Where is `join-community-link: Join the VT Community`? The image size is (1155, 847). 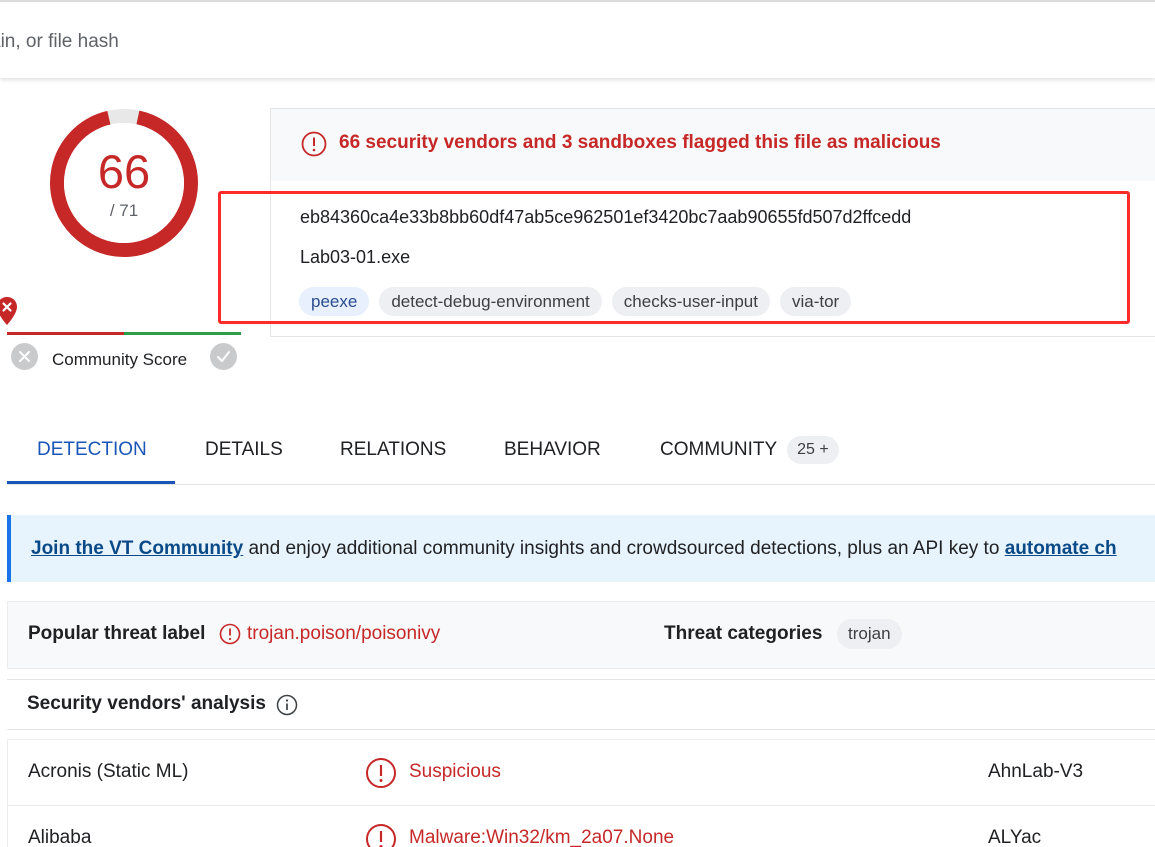
join-community-link: Join the VT Community is located at coordinates (137, 548).